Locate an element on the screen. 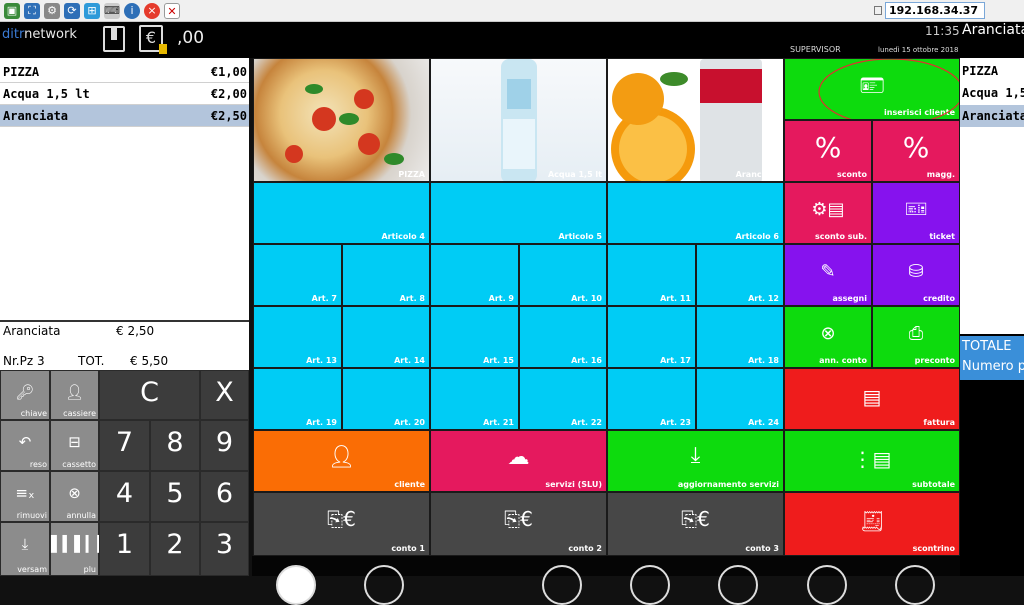 Image resolution: width=1024 pixels, height=605 pixels. product-tile-orange-soda: Aranciata is located at coordinates (695, 120).